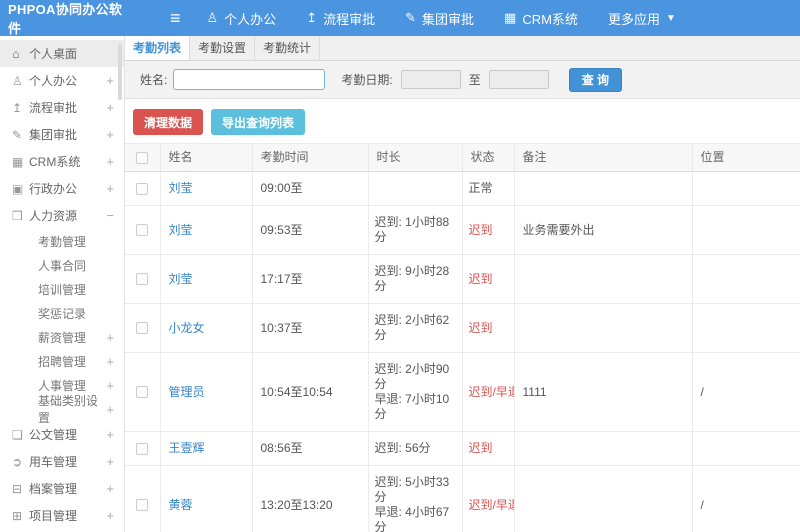 The height and width of the screenshot is (532, 800). I want to click on sidebar-item-label: 公文管理, so click(53, 435).